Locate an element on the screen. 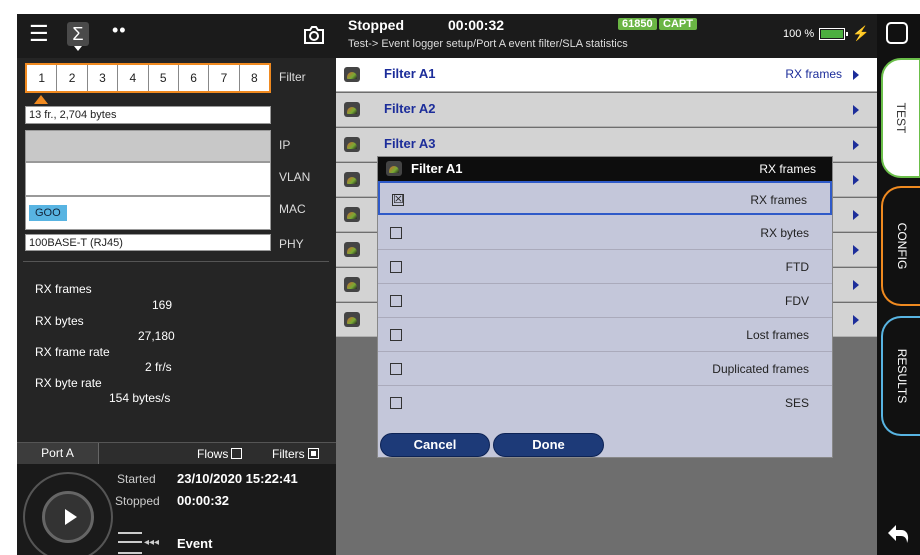 The height and width of the screenshot is (555, 920). tab-test-label: TEST is located at coordinates (901, 118).